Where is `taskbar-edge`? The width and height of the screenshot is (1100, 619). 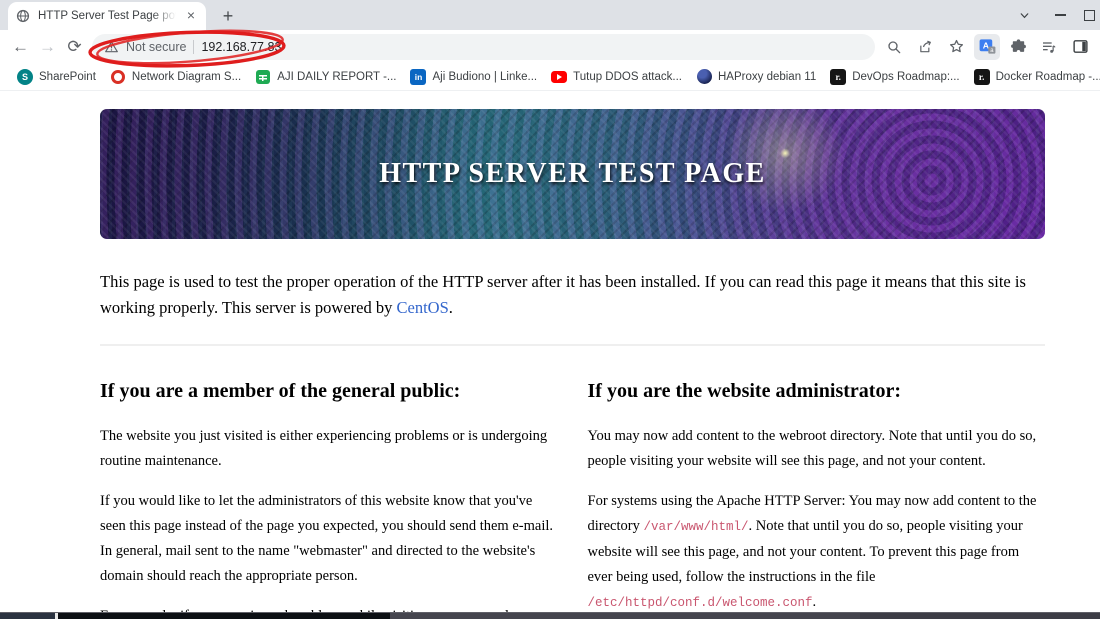
taskbar-edge is located at coordinates (550, 615).